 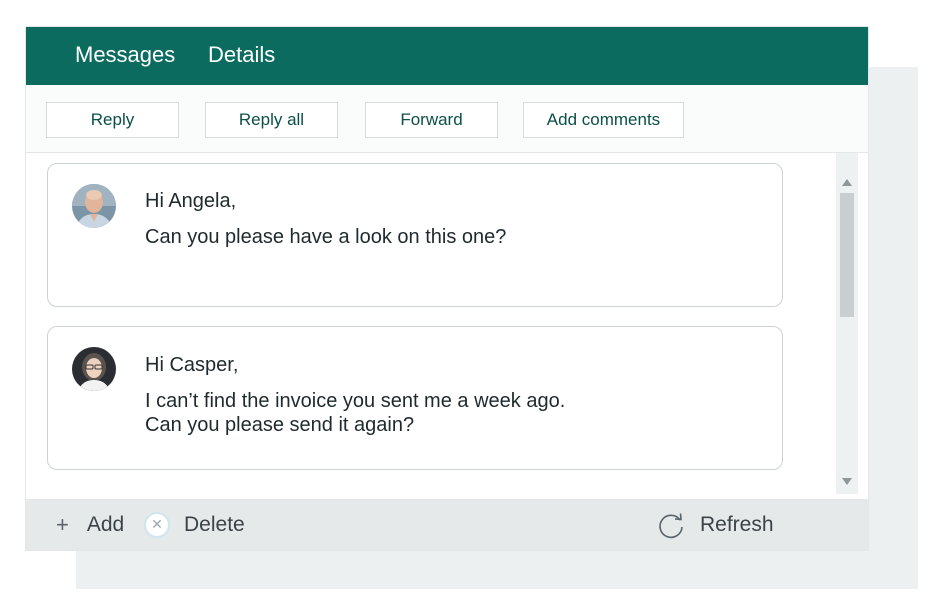 What do you see at coordinates (447, 524) in the screenshot?
I see `footer-bar: + Add ✕ Delete Refresh` at bounding box center [447, 524].